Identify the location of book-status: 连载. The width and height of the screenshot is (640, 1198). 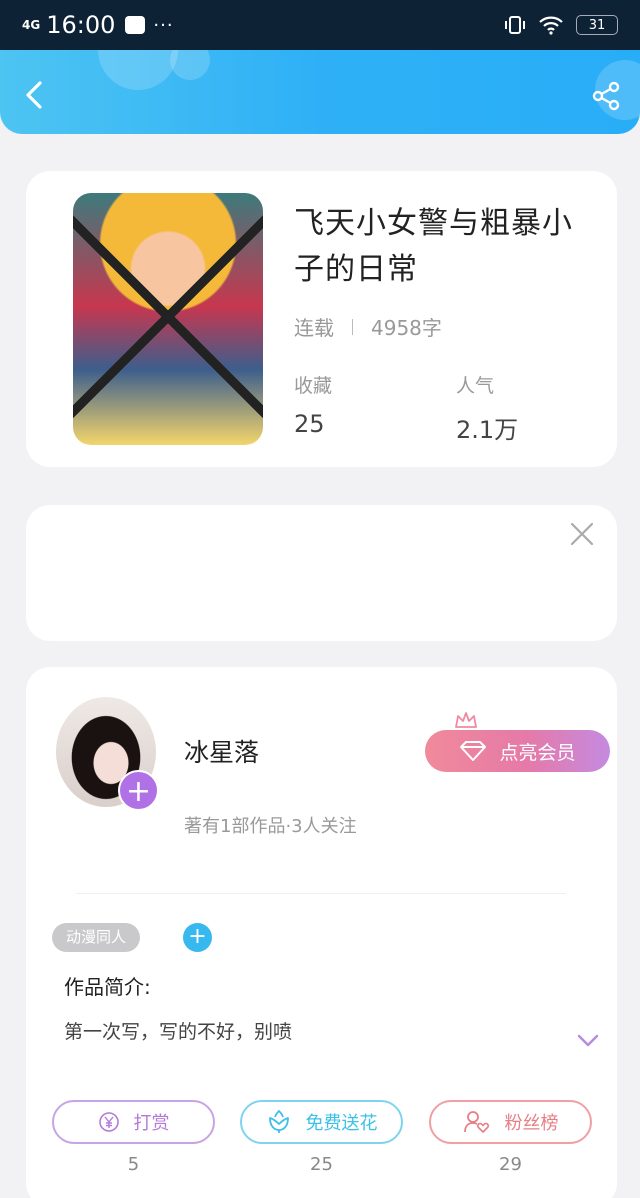
(314, 328).